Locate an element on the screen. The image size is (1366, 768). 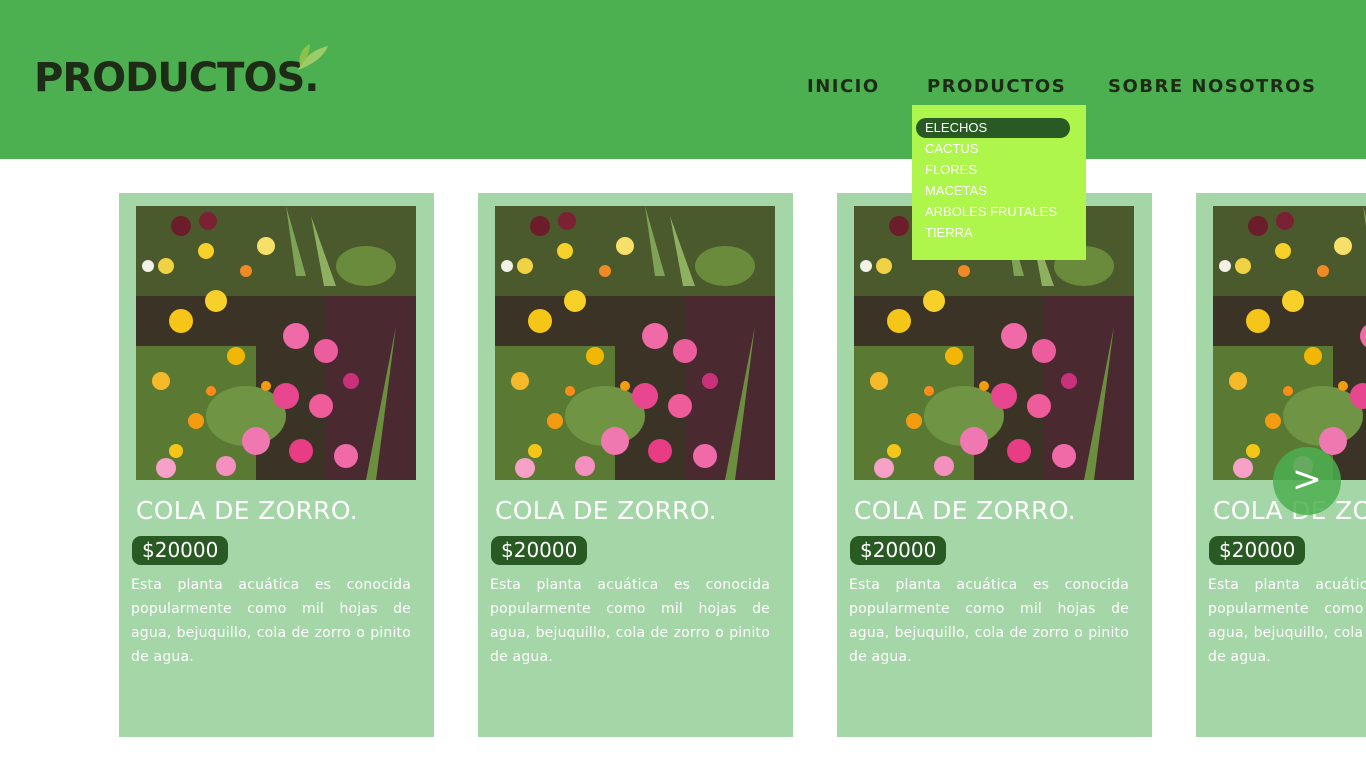
dropdown-item-tierra: TIERRA is located at coordinates (949, 232).